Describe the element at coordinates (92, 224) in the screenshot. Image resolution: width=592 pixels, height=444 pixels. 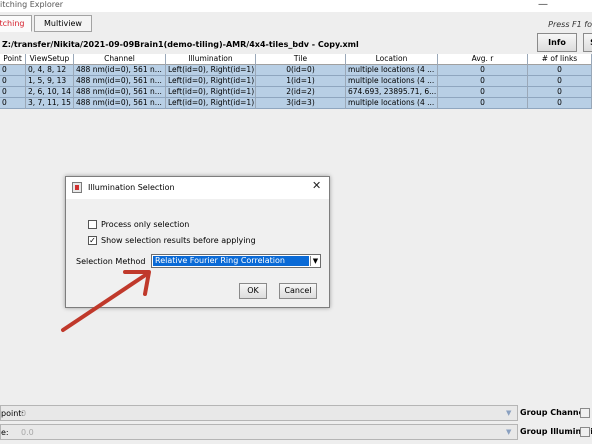
I see `process-only-selection-checkbox` at that location.